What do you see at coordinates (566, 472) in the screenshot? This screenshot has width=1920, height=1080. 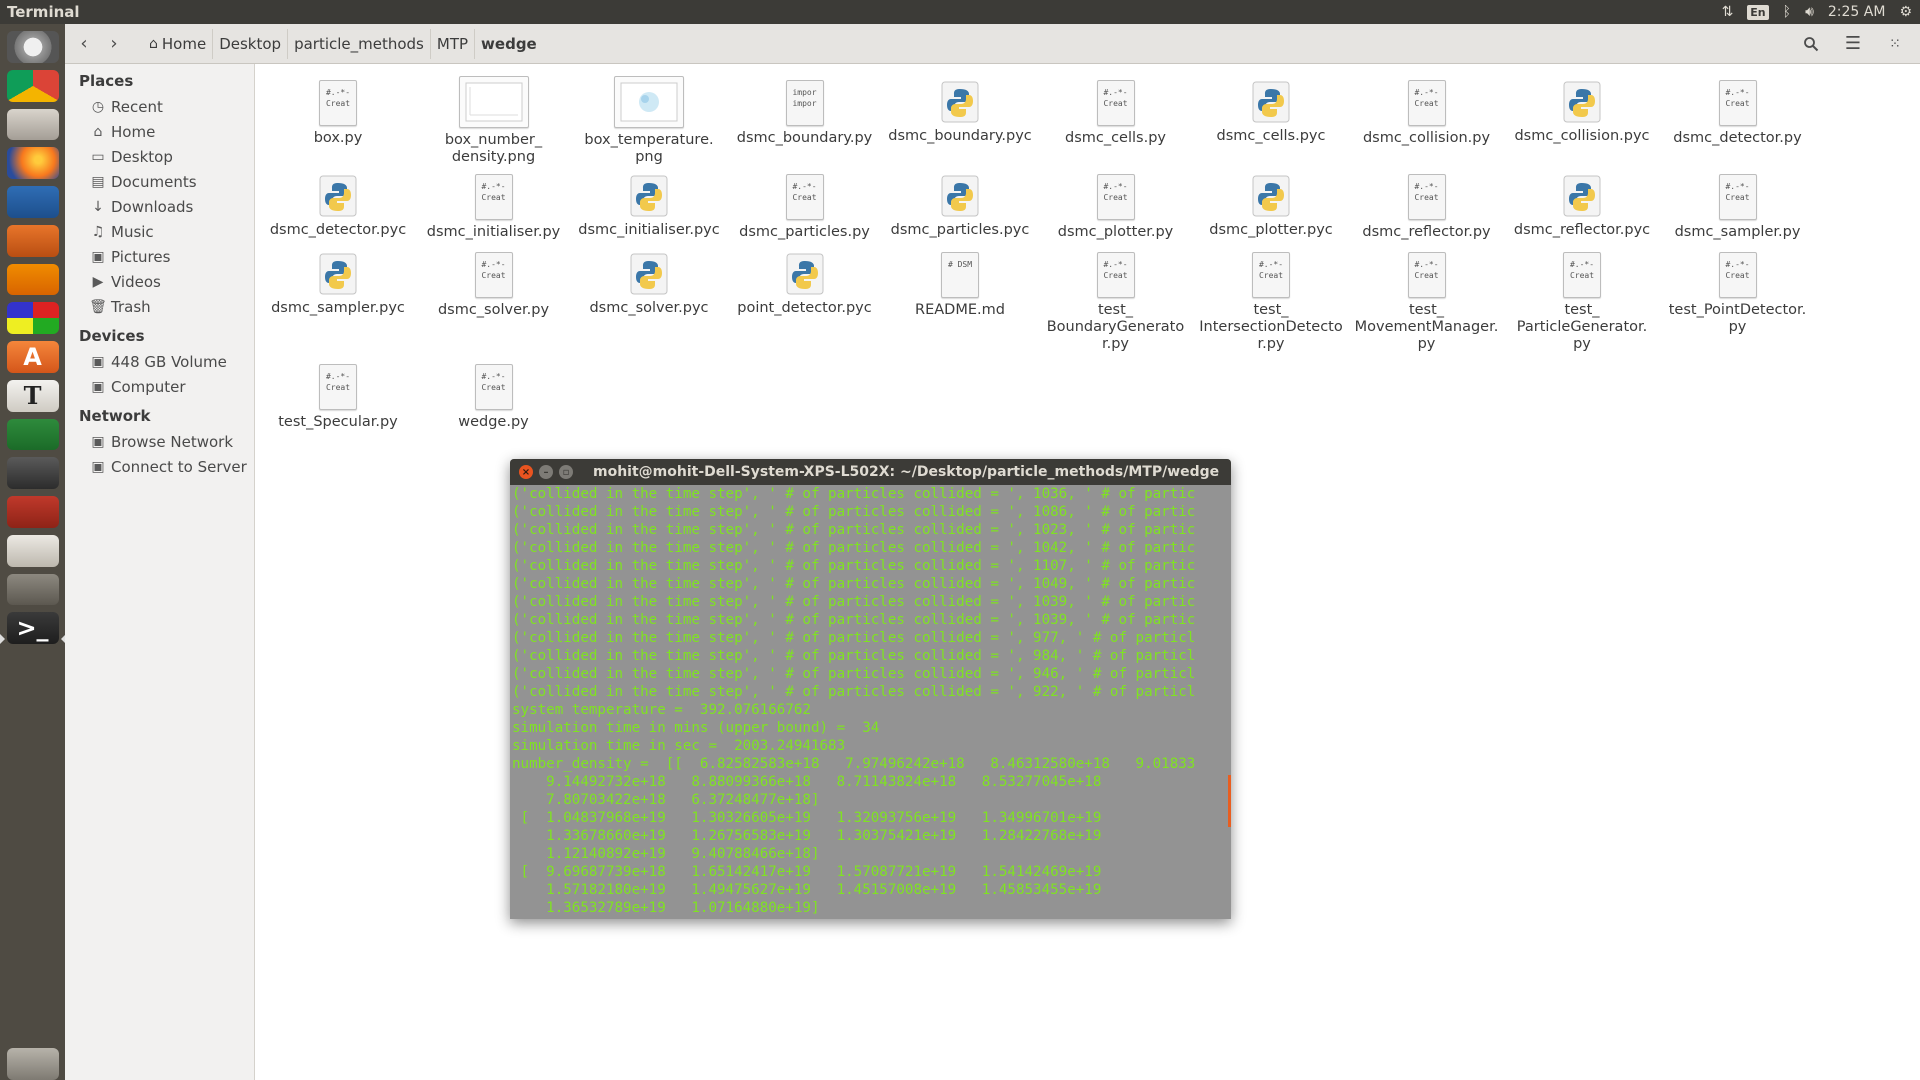 I see `maximize-icon: ▫` at bounding box center [566, 472].